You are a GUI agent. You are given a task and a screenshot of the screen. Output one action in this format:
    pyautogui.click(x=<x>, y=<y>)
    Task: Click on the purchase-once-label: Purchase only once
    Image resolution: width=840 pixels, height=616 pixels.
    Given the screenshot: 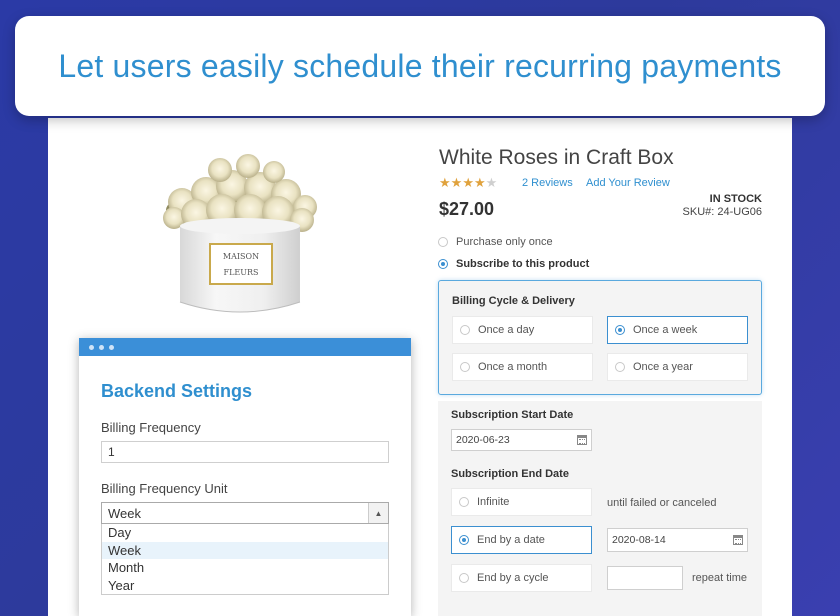 What is the action you would take?
    pyautogui.click(x=504, y=242)
    